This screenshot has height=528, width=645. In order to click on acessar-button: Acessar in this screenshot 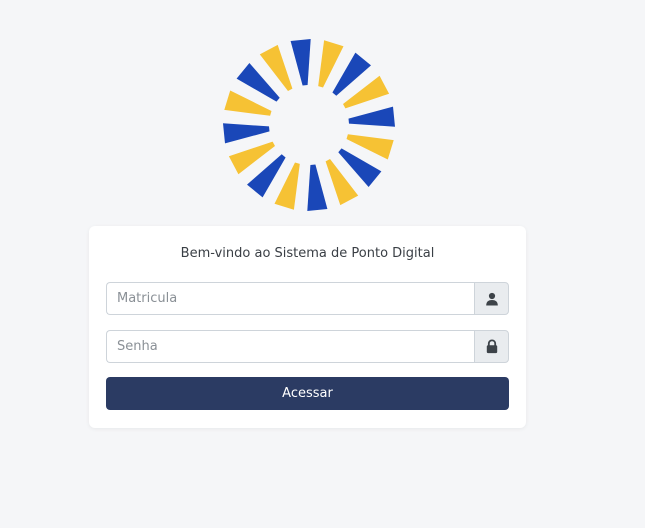, I will do `click(307, 393)`.